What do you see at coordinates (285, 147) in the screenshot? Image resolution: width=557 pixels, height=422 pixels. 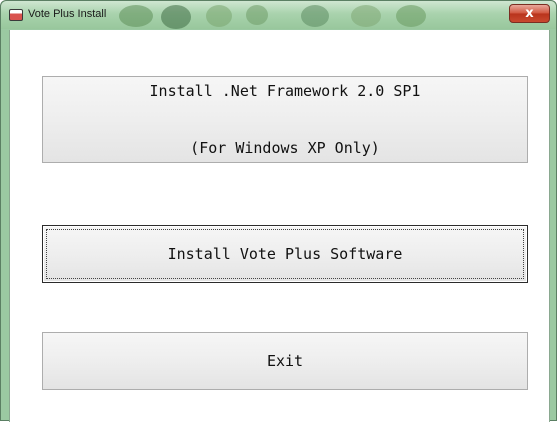 I see `net-framework-label-line2: (For Windows XP Only)` at bounding box center [285, 147].